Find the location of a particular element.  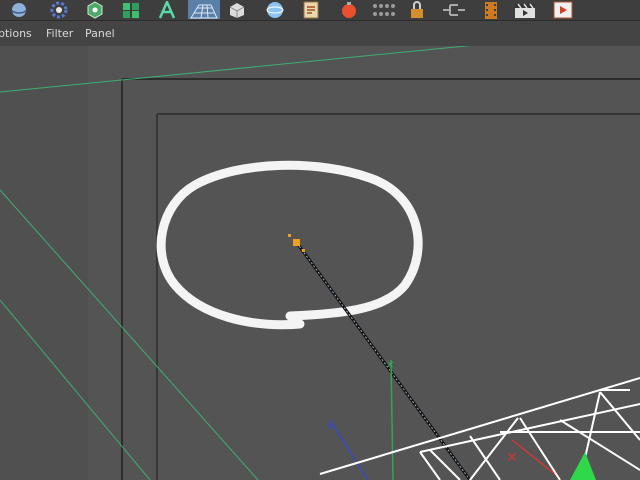

menu-options: ptions is located at coordinates (16, 33).